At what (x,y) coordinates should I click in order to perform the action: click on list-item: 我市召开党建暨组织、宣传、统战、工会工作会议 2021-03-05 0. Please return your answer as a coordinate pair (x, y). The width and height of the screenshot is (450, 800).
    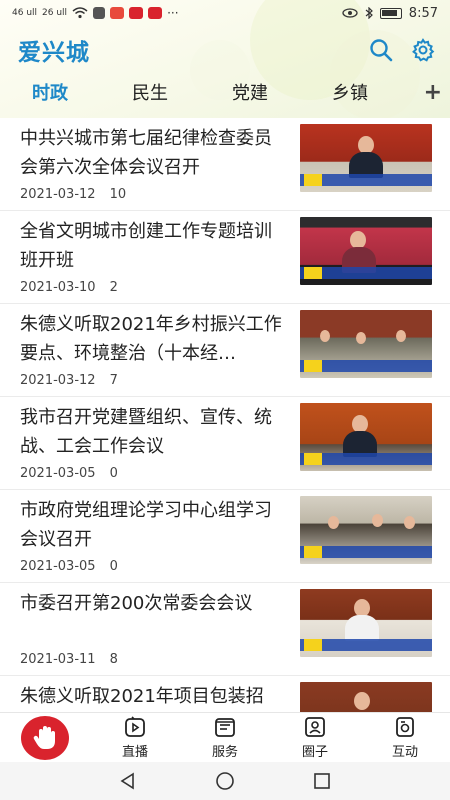
    Looking at the image, I should click on (225, 443).